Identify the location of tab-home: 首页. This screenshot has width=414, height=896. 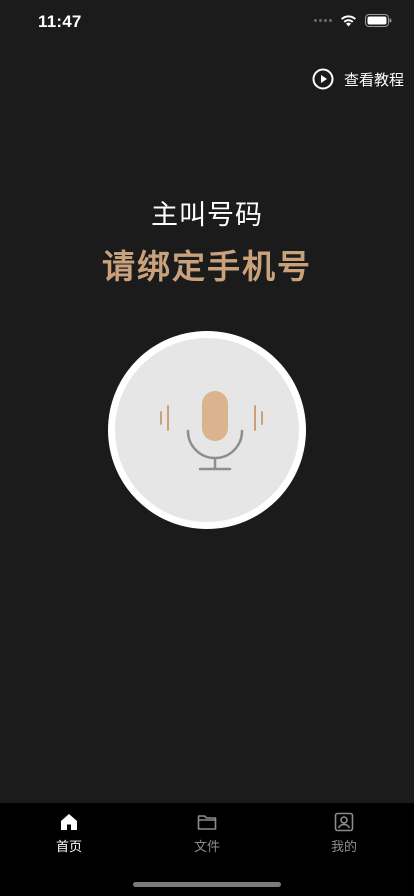
(69, 833).